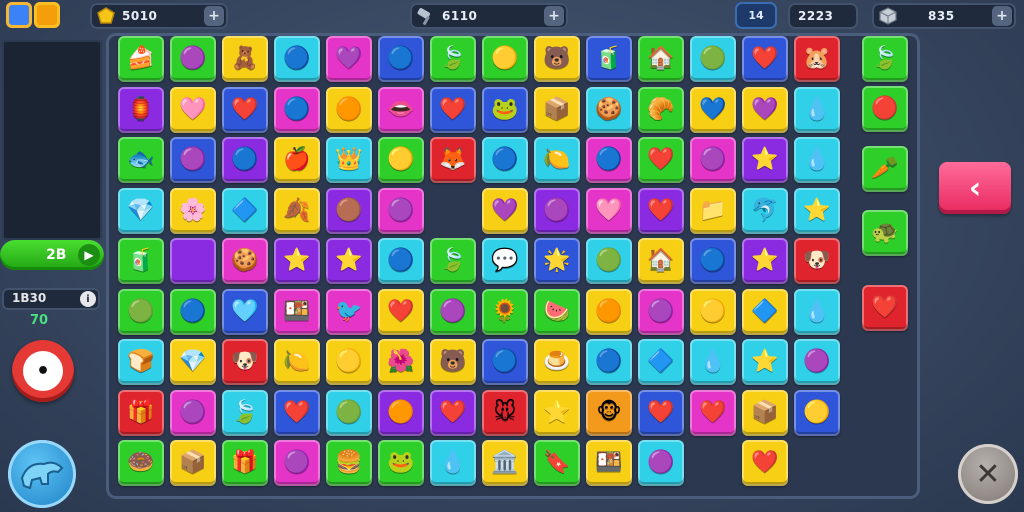 The width and height of the screenshot is (1024, 512). What do you see at coordinates (885, 169) in the screenshot?
I see `side-tile-green: 🥕` at bounding box center [885, 169].